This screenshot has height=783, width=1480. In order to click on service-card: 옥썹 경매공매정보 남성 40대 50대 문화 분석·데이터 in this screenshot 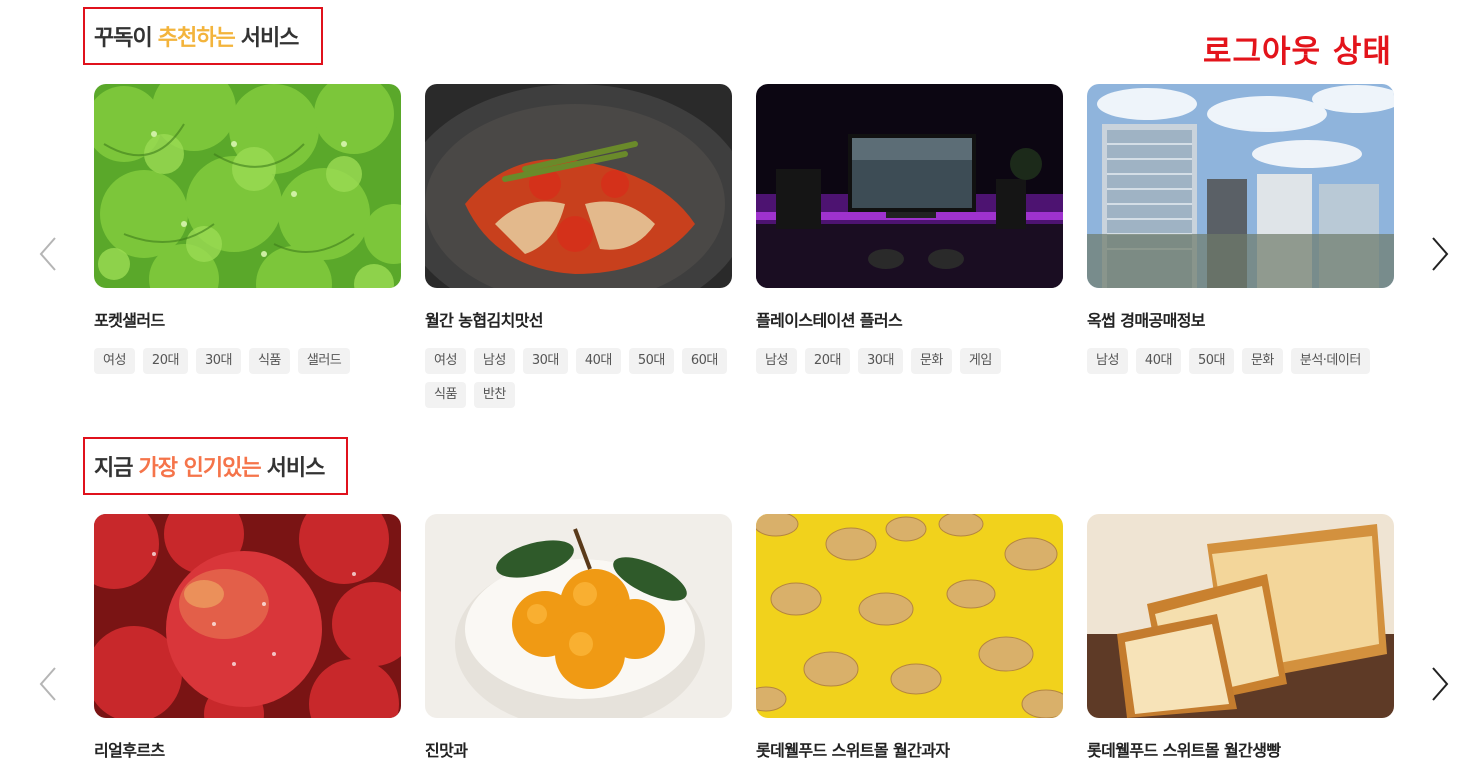, I will do `click(1240, 229)`.